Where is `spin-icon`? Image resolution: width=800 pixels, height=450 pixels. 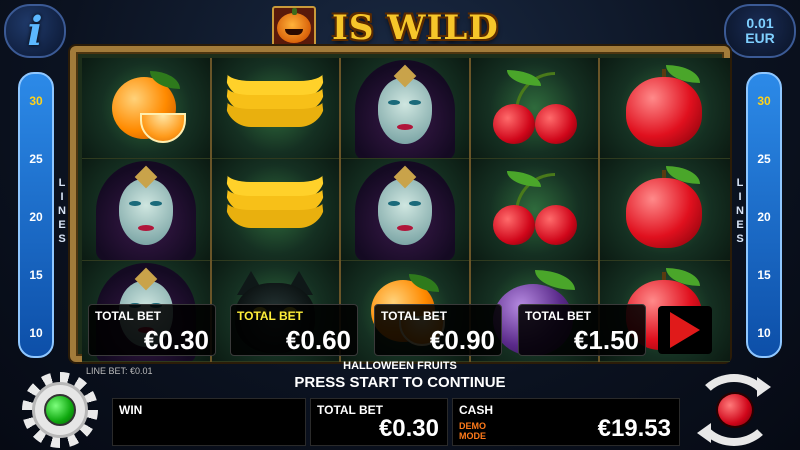
spin-icon is located at coordinates (735, 410).